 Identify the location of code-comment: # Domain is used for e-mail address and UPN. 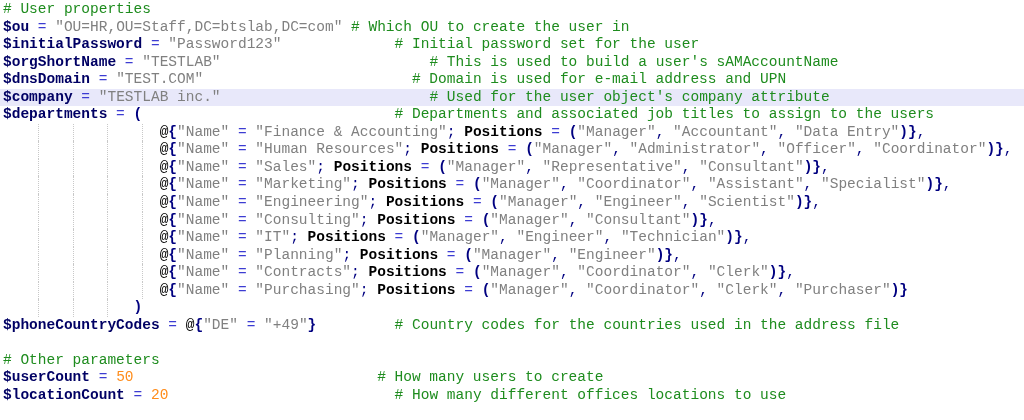
(599, 80).